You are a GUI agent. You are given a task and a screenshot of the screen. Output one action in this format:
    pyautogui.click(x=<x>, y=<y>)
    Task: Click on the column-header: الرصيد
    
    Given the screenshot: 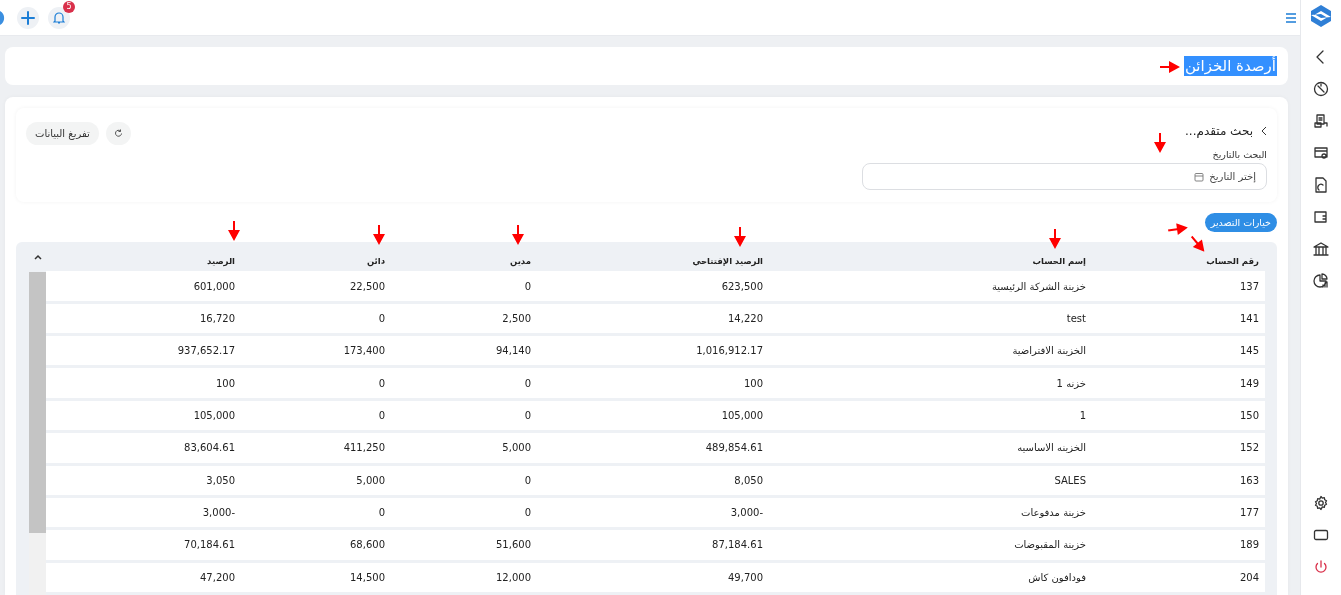 What is the action you would take?
    pyautogui.click(x=221, y=260)
    